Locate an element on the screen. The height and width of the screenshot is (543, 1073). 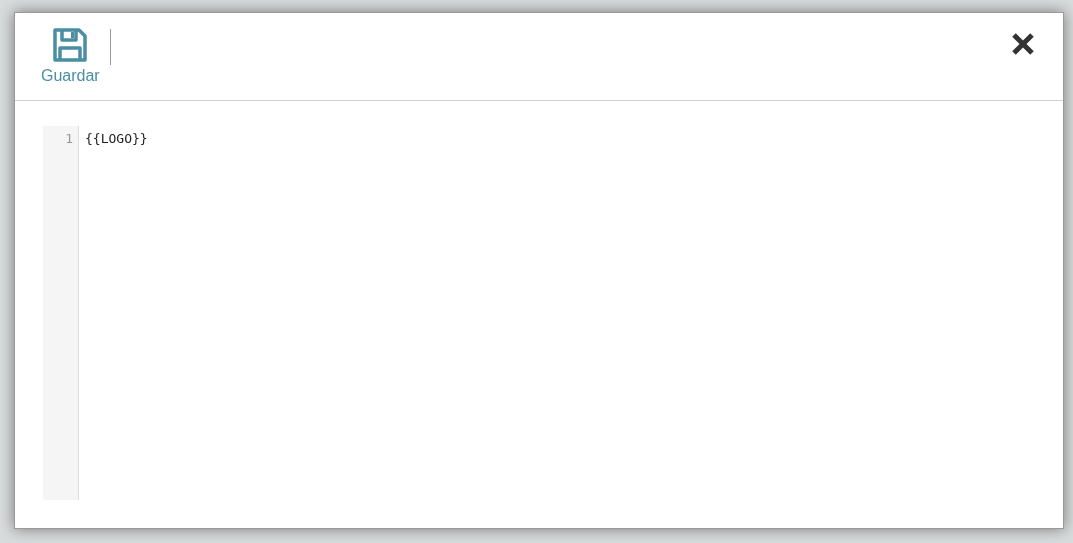
close-icon is located at coordinates (1023, 43).